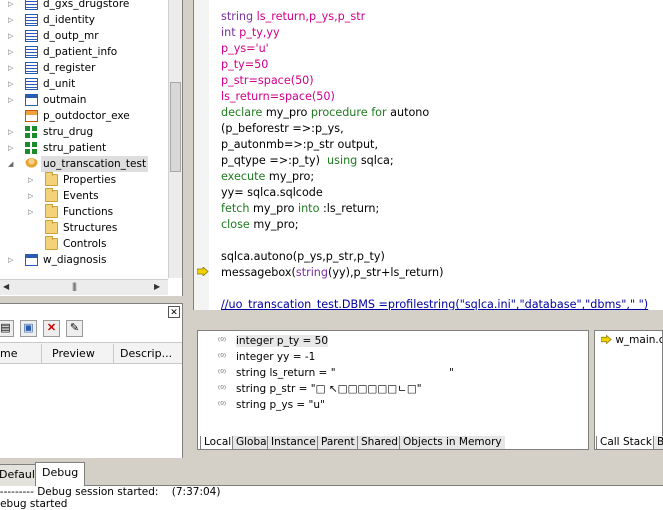 The height and width of the screenshot is (510, 663). What do you see at coordinates (441, 49) in the screenshot?
I see `code-line: p_ys='u'` at bounding box center [441, 49].